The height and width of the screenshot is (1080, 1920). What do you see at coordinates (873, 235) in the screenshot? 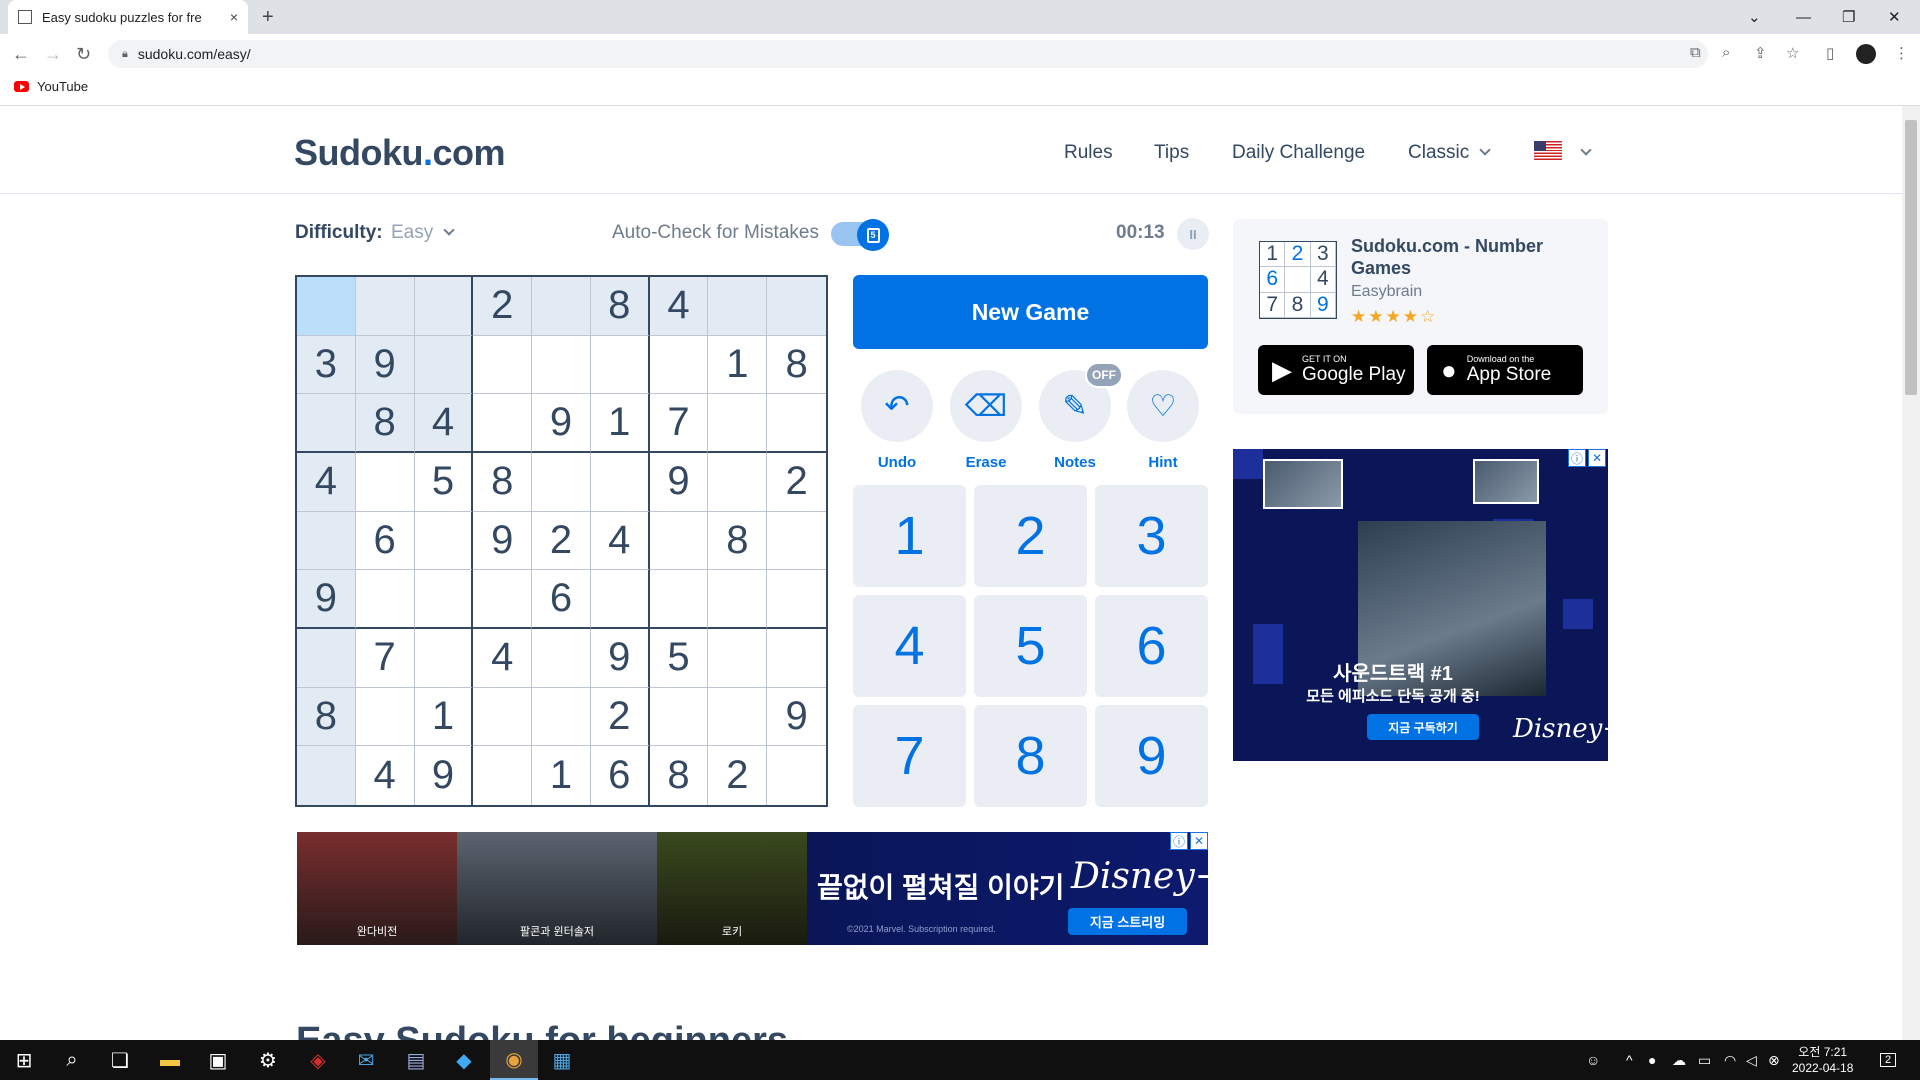
I see `autocheck-toggle-knob: 5` at bounding box center [873, 235].